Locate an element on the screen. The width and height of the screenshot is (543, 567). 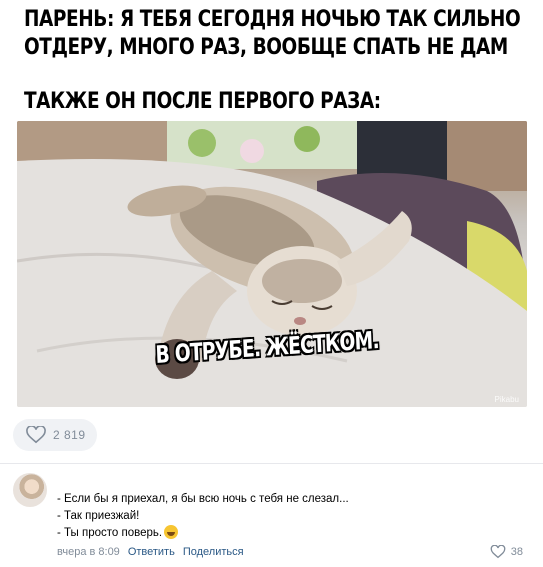
commenter-avatar is located at coordinates (30, 490).